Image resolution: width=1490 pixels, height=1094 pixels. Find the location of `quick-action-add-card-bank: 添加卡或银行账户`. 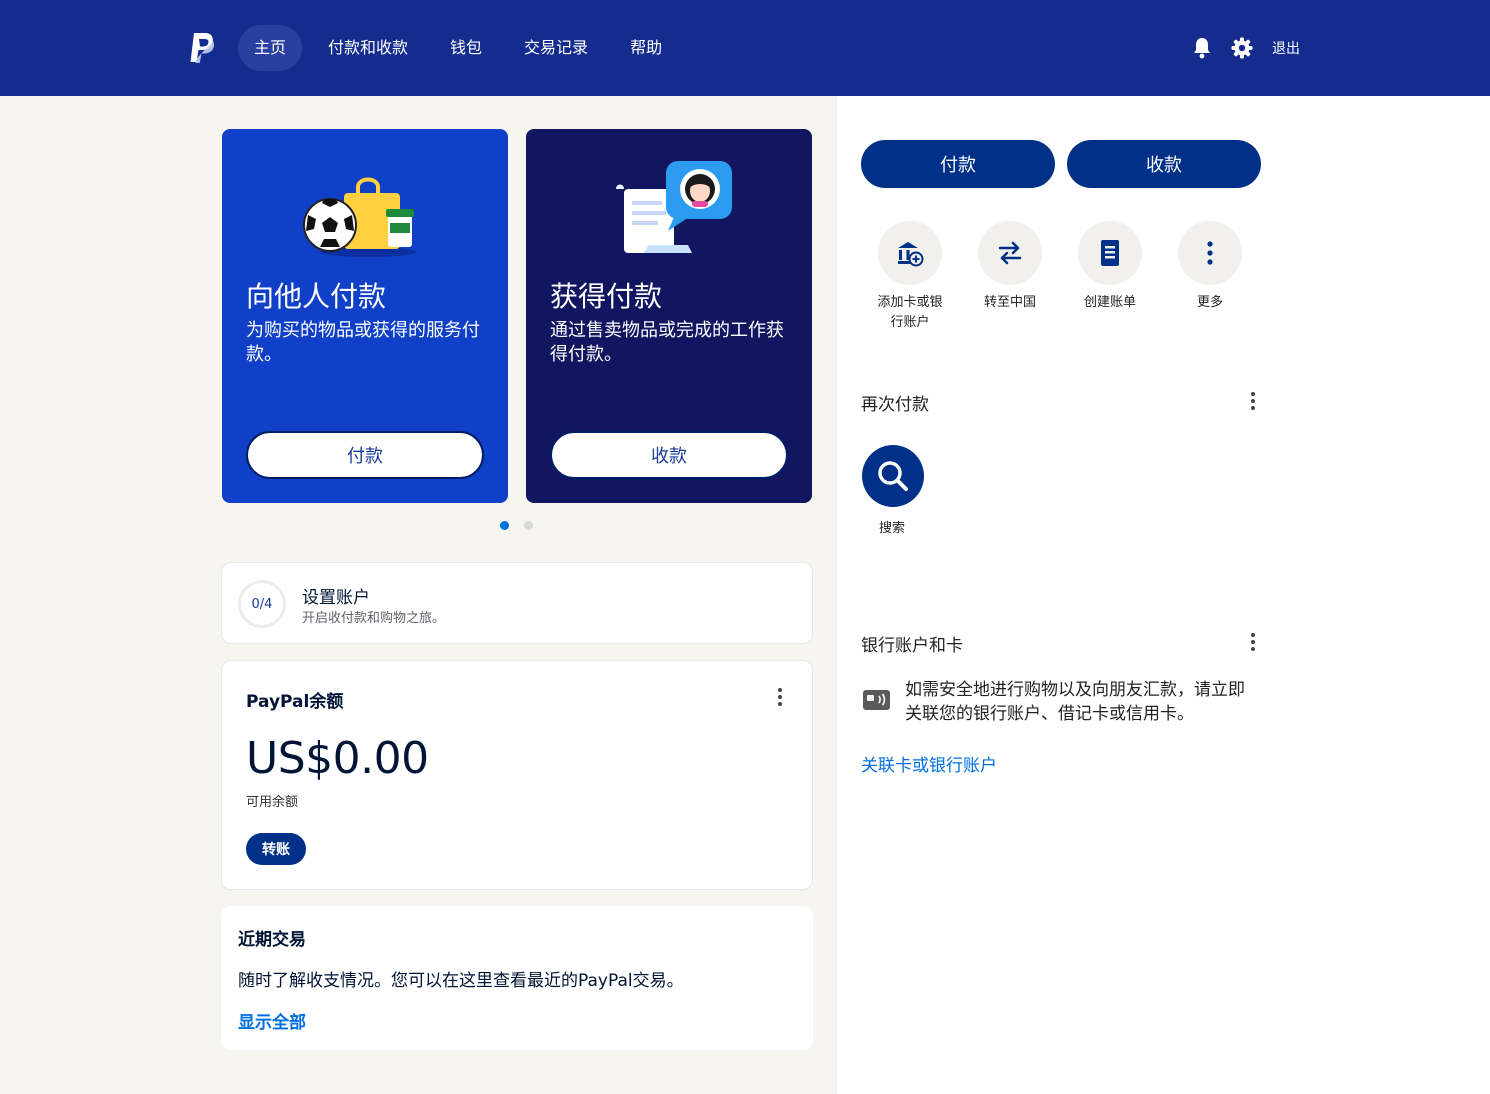

quick-action-add-card-bank: 添加卡或银行账户 is located at coordinates (910, 277).